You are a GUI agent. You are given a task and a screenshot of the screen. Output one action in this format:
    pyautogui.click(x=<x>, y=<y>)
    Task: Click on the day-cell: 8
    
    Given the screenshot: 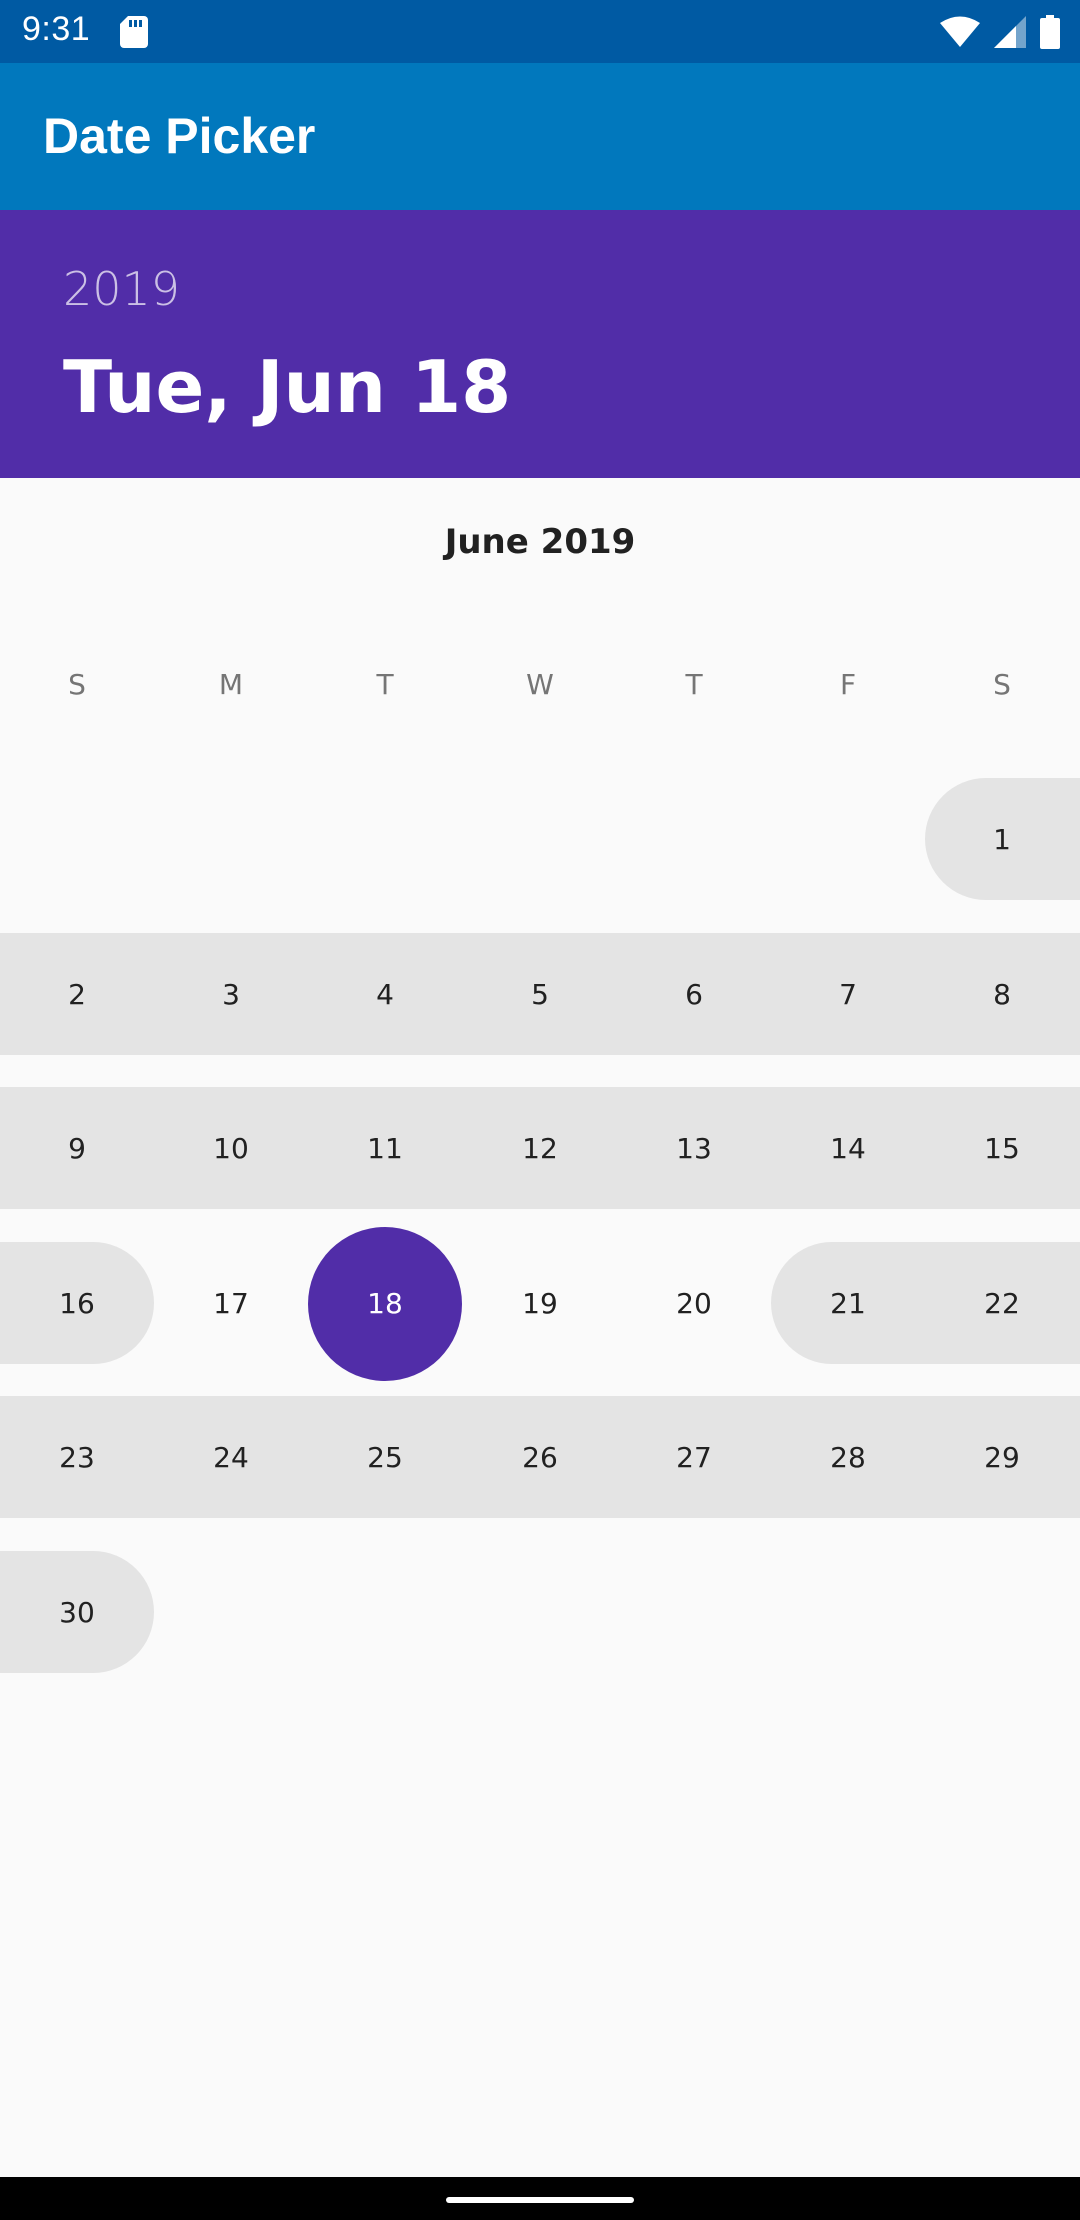 What is the action you would take?
    pyautogui.click(x=1002, y=994)
    